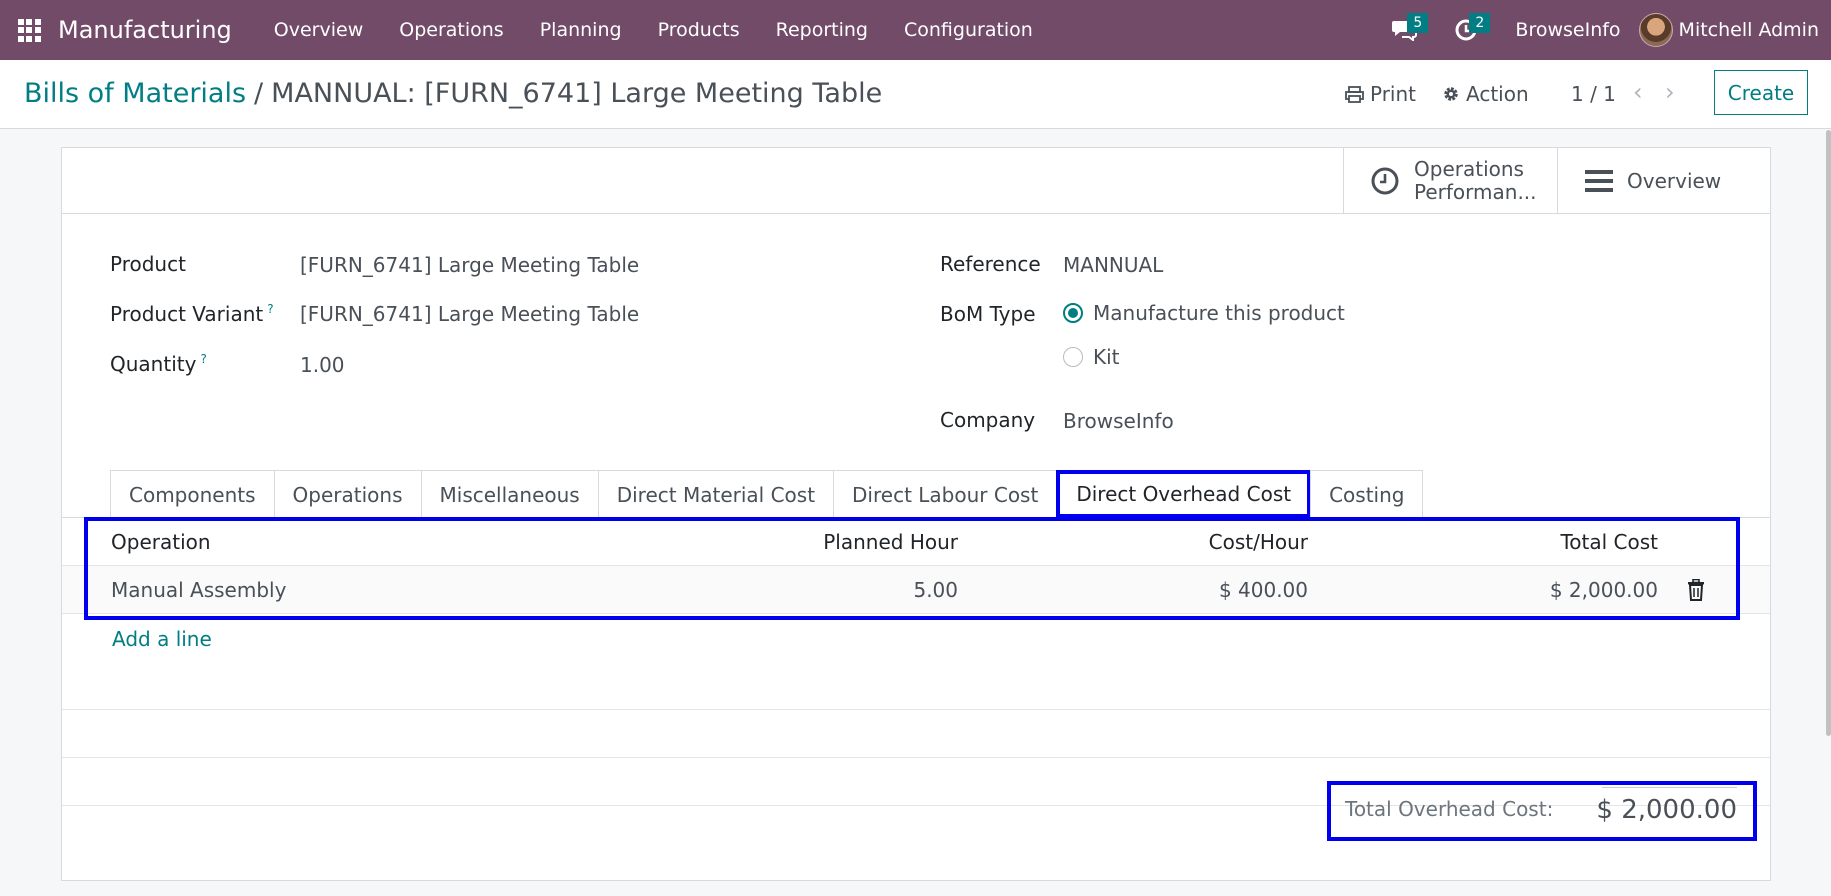  I want to click on add-line-link: Add a line, so click(162, 639).